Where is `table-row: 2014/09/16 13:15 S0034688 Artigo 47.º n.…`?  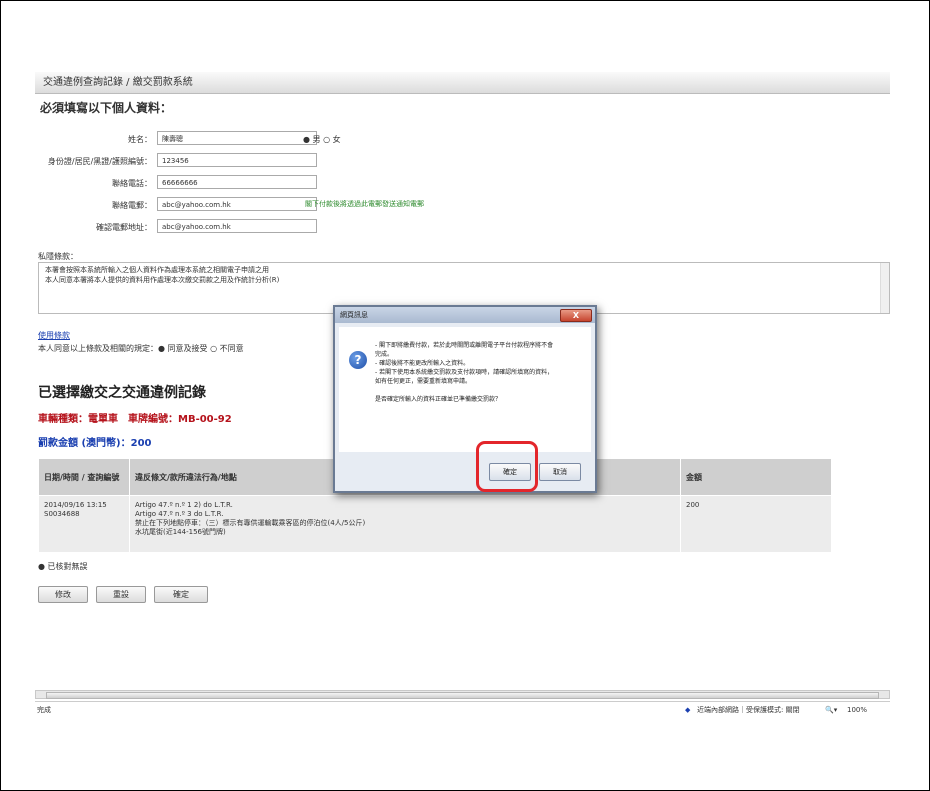 table-row: 2014/09/16 13:15 S0034688 Artigo 47.º n.… is located at coordinates (435, 524).